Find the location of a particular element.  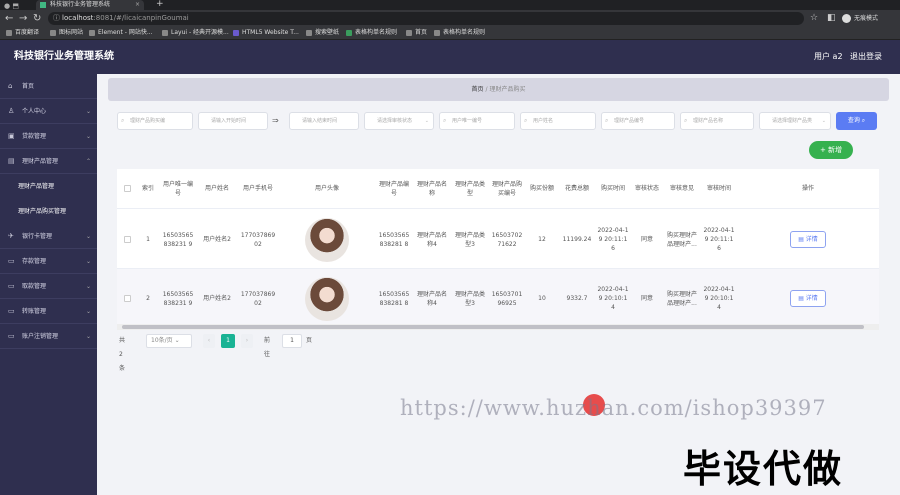

purchase-no-input: ⌕ 理财产品购买编 is located at coordinates (155, 121).